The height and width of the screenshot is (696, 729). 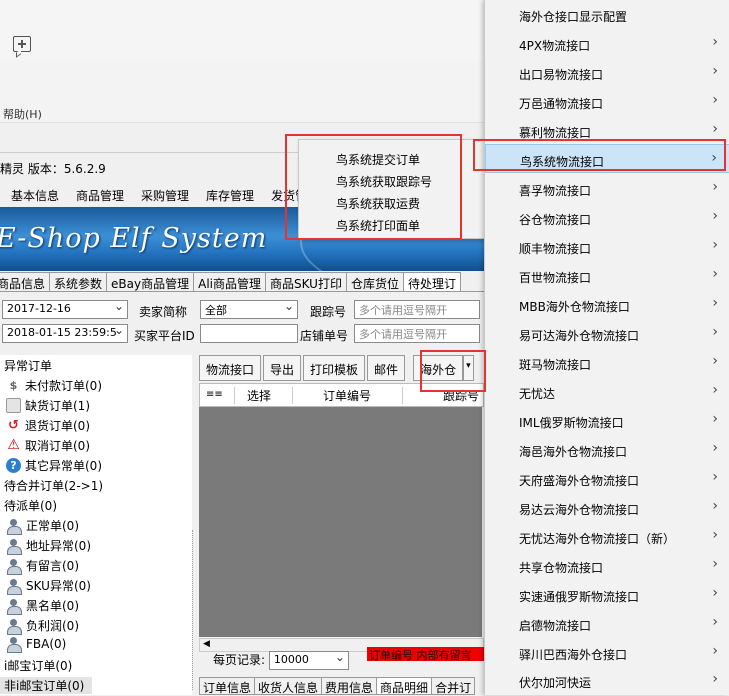 What do you see at coordinates (22, 47) in the screenshot?
I see `add-comment-icon` at bounding box center [22, 47].